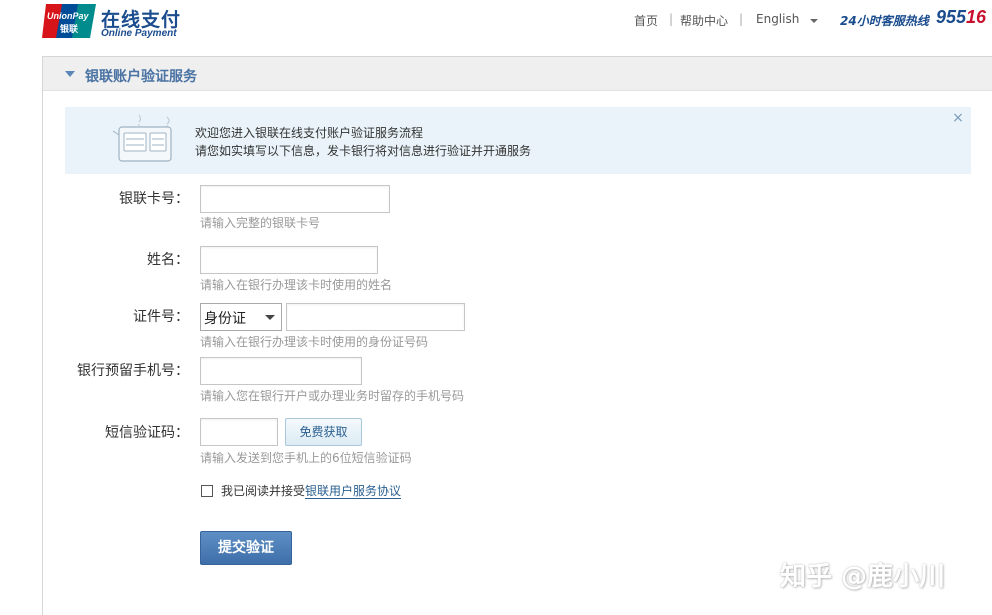 The width and height of the screenshot is (992, 615). I want to click on card-number-hint: 请输入完整的银联卡号, so click(260, 223).